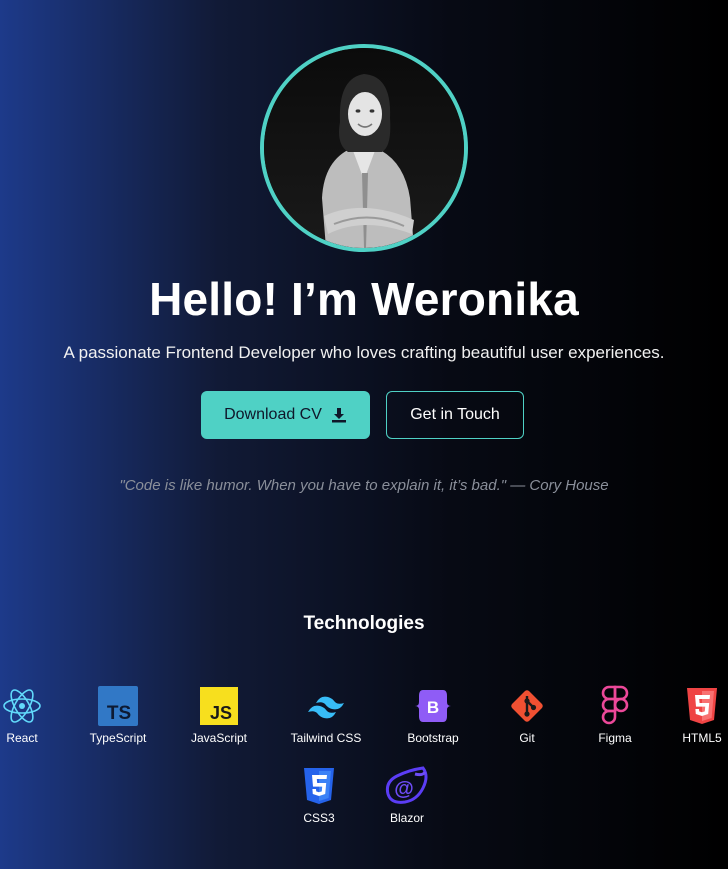 This screenshot has width=728, height=869. Describe the element at coordinates (433, 738) in the screenshot. I see `tech-label: Bootstrap` at that location.